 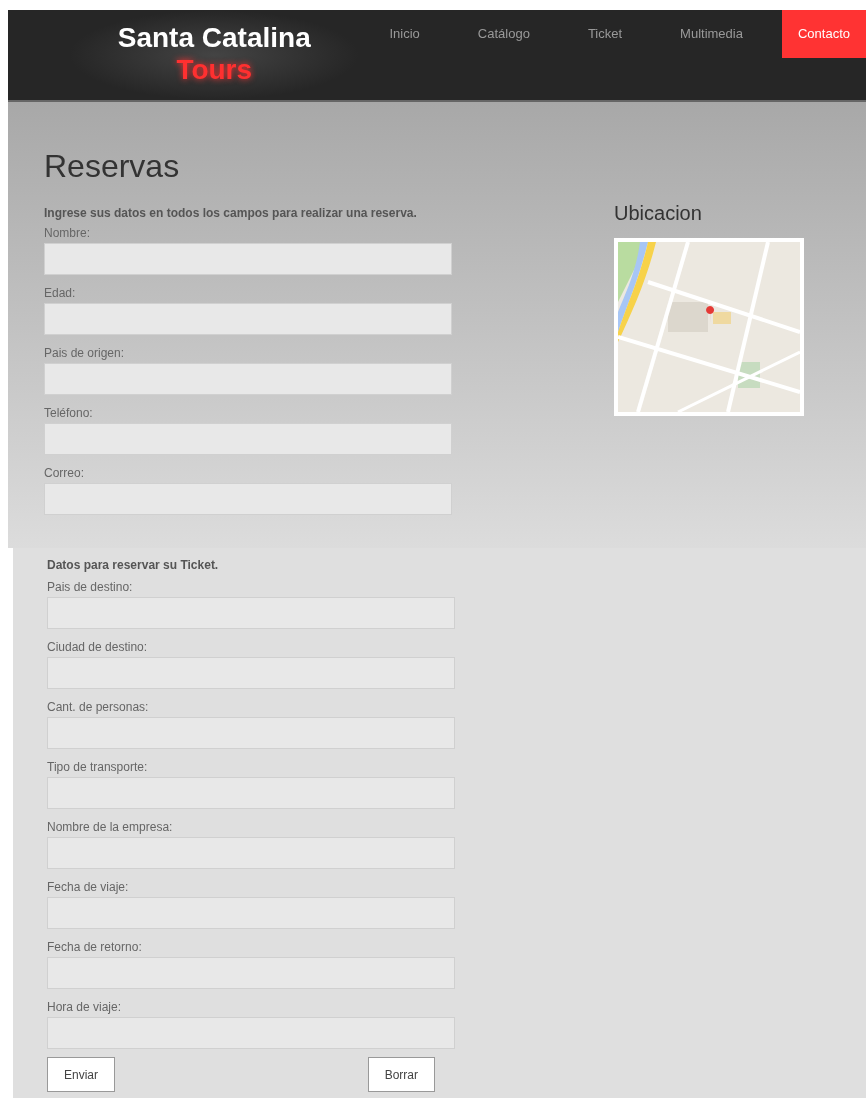 I want to click on ticket-intro: Datos para reservar su Ticket., so click(x=133, y=565).